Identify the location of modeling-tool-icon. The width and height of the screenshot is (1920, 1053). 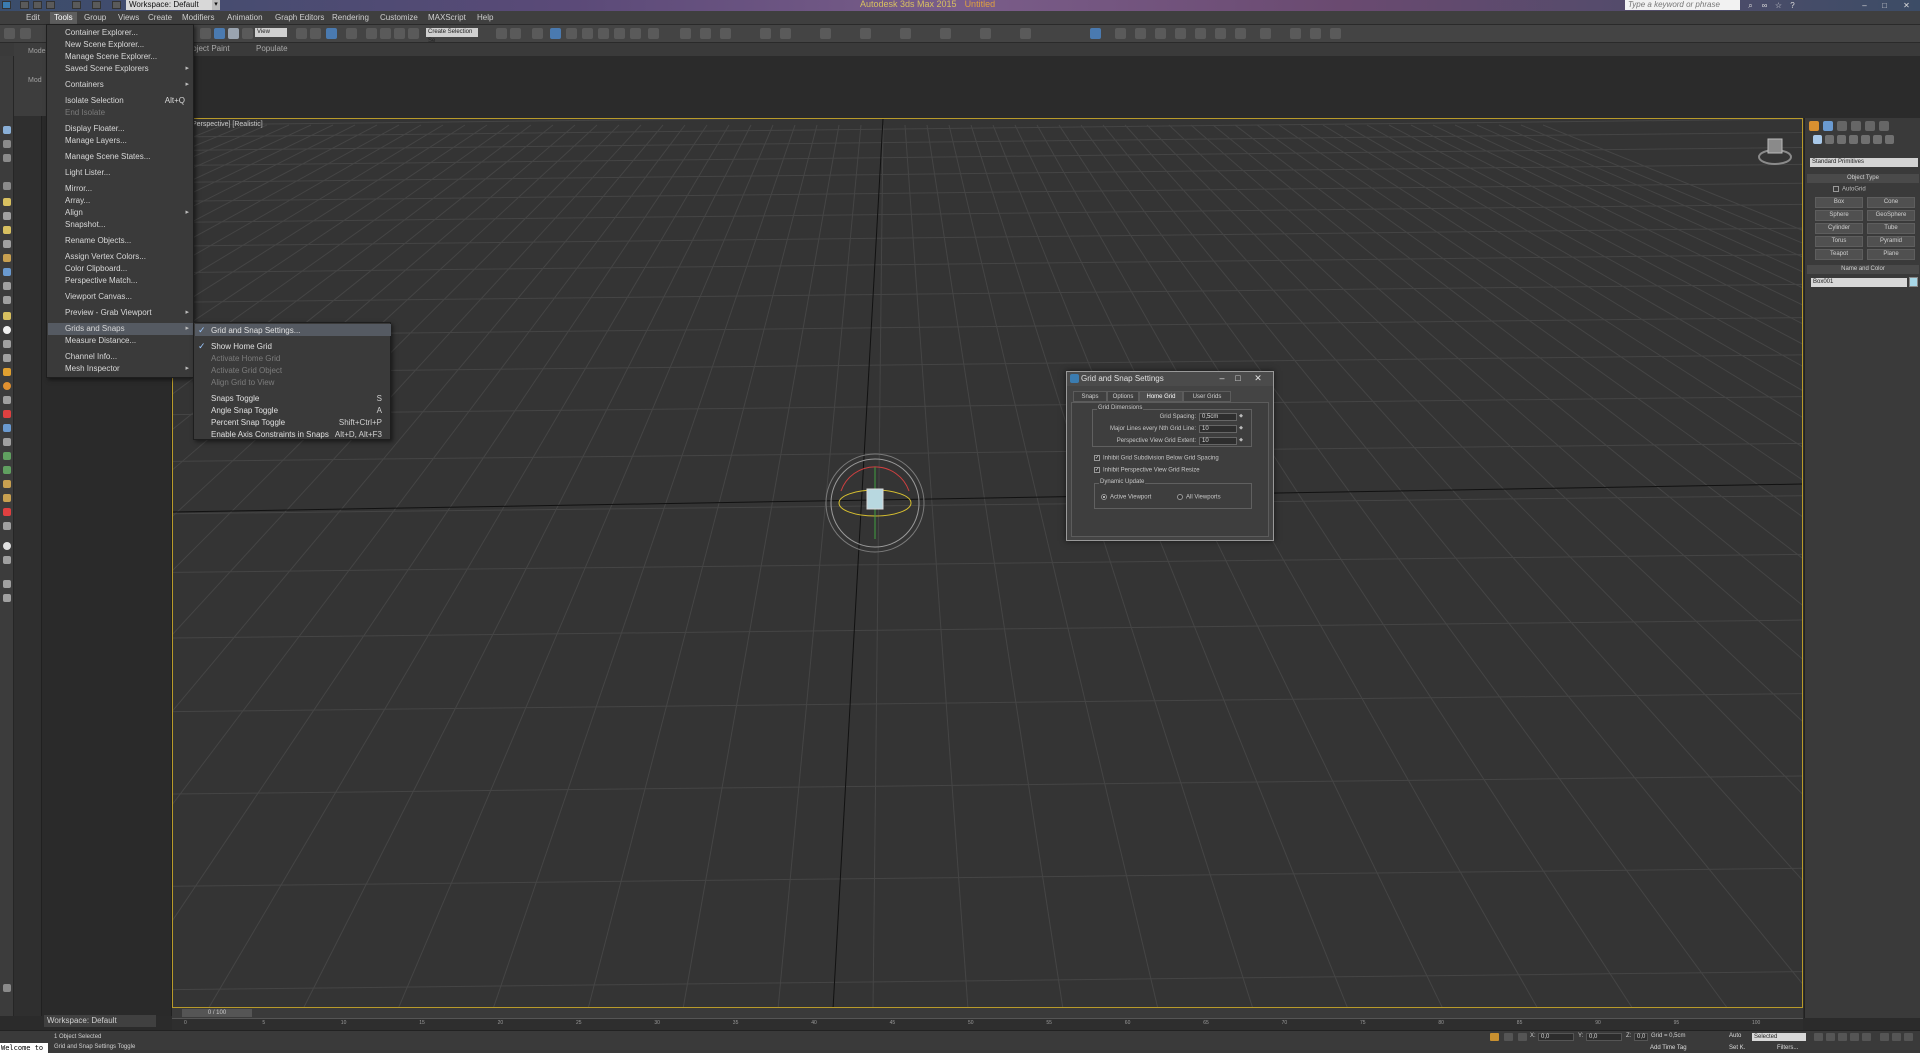
(765, 33).